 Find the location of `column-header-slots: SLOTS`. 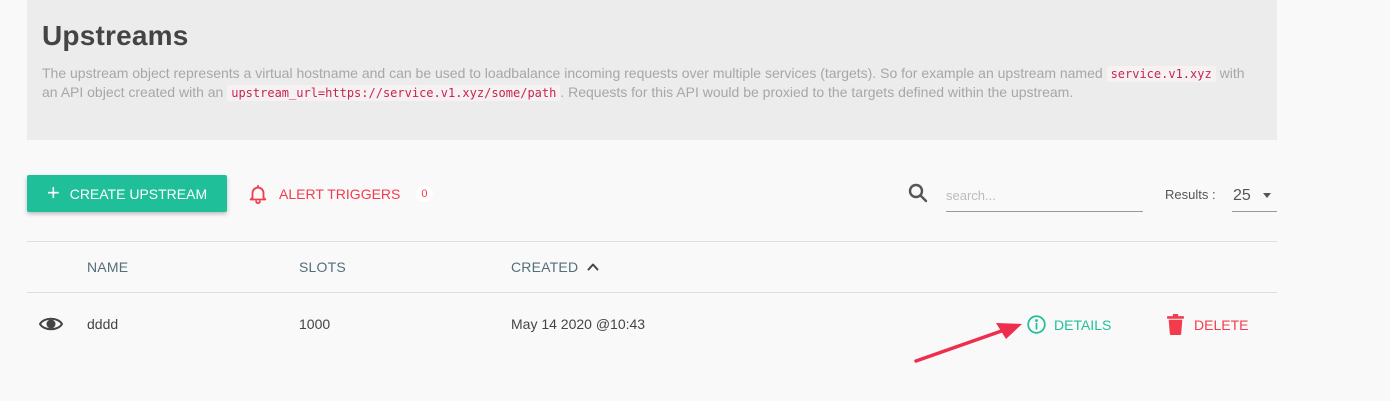

column-header-slots: SLOTS is located at coordinates (322, 267).